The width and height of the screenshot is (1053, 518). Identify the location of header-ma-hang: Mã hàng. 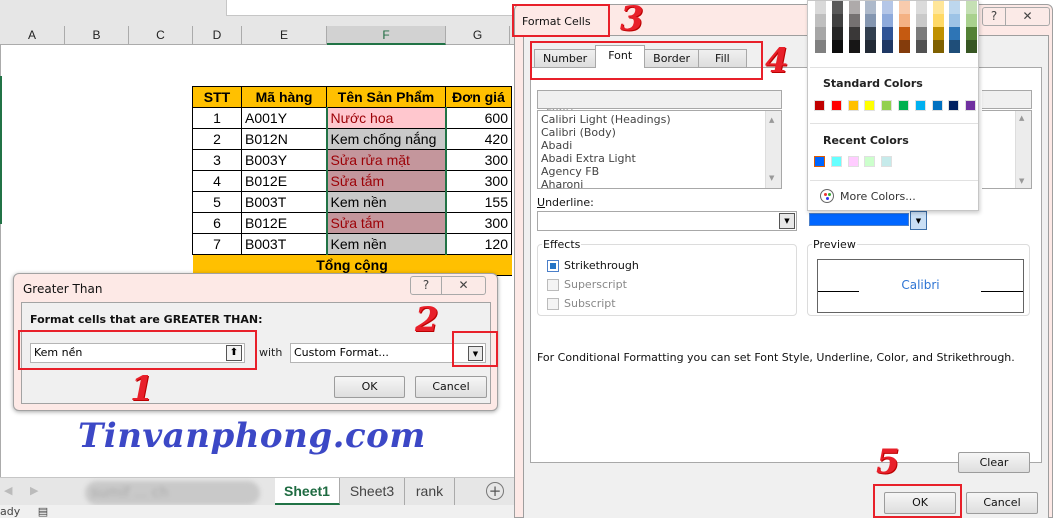
(284, 97).